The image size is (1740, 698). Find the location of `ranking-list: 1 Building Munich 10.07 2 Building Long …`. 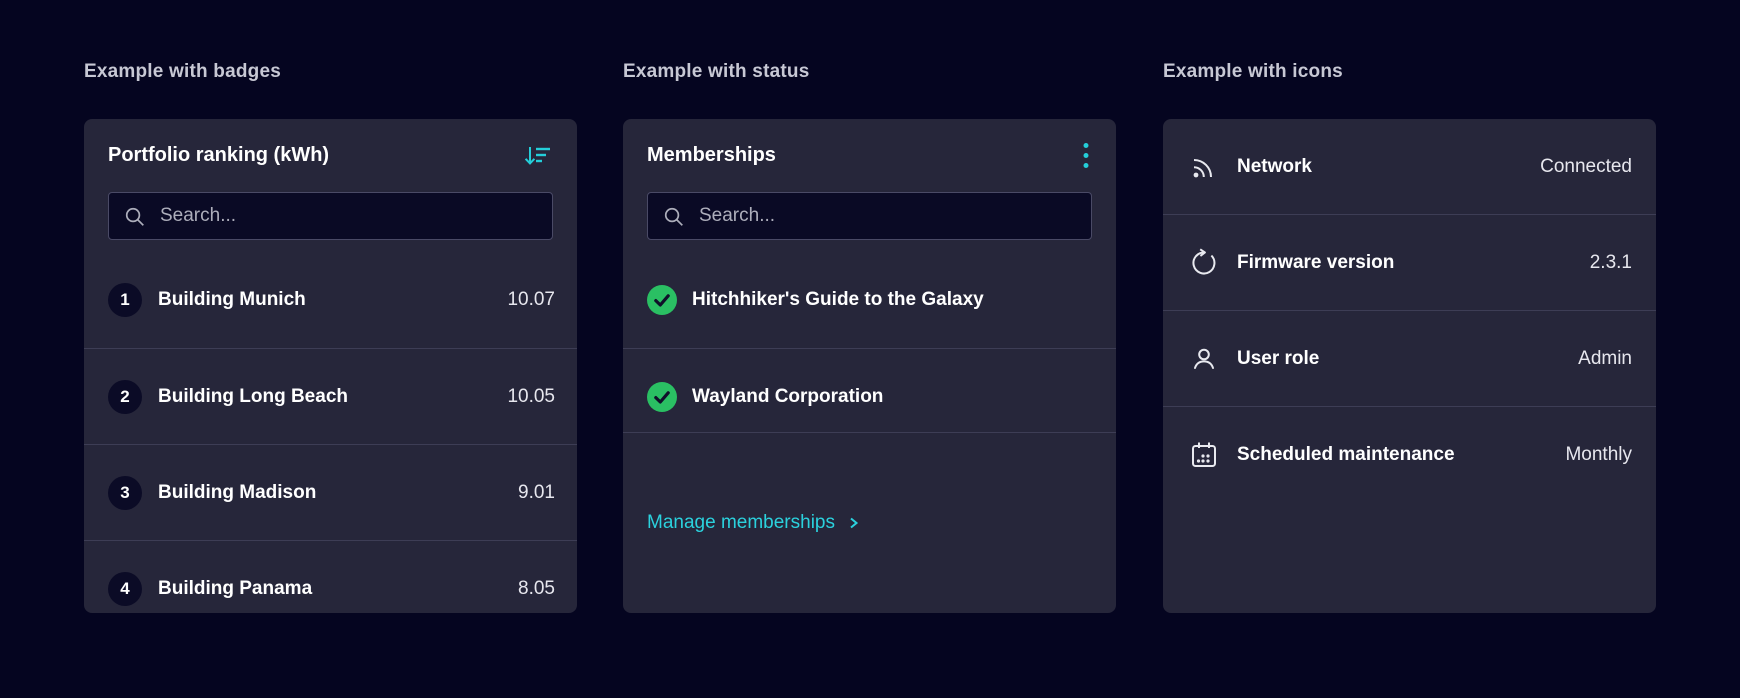

ranking-list: 1 Building Munich 10.07 2 Building Long … is located at coordinates (330, 432).